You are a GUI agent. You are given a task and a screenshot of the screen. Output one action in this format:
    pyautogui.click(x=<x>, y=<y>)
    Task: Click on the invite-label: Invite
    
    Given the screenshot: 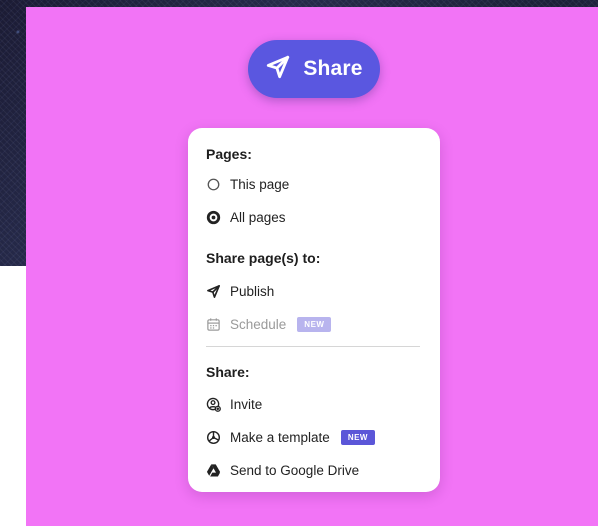 What is the action you would take?
    pyautogui.click(x=246, y=404)
    